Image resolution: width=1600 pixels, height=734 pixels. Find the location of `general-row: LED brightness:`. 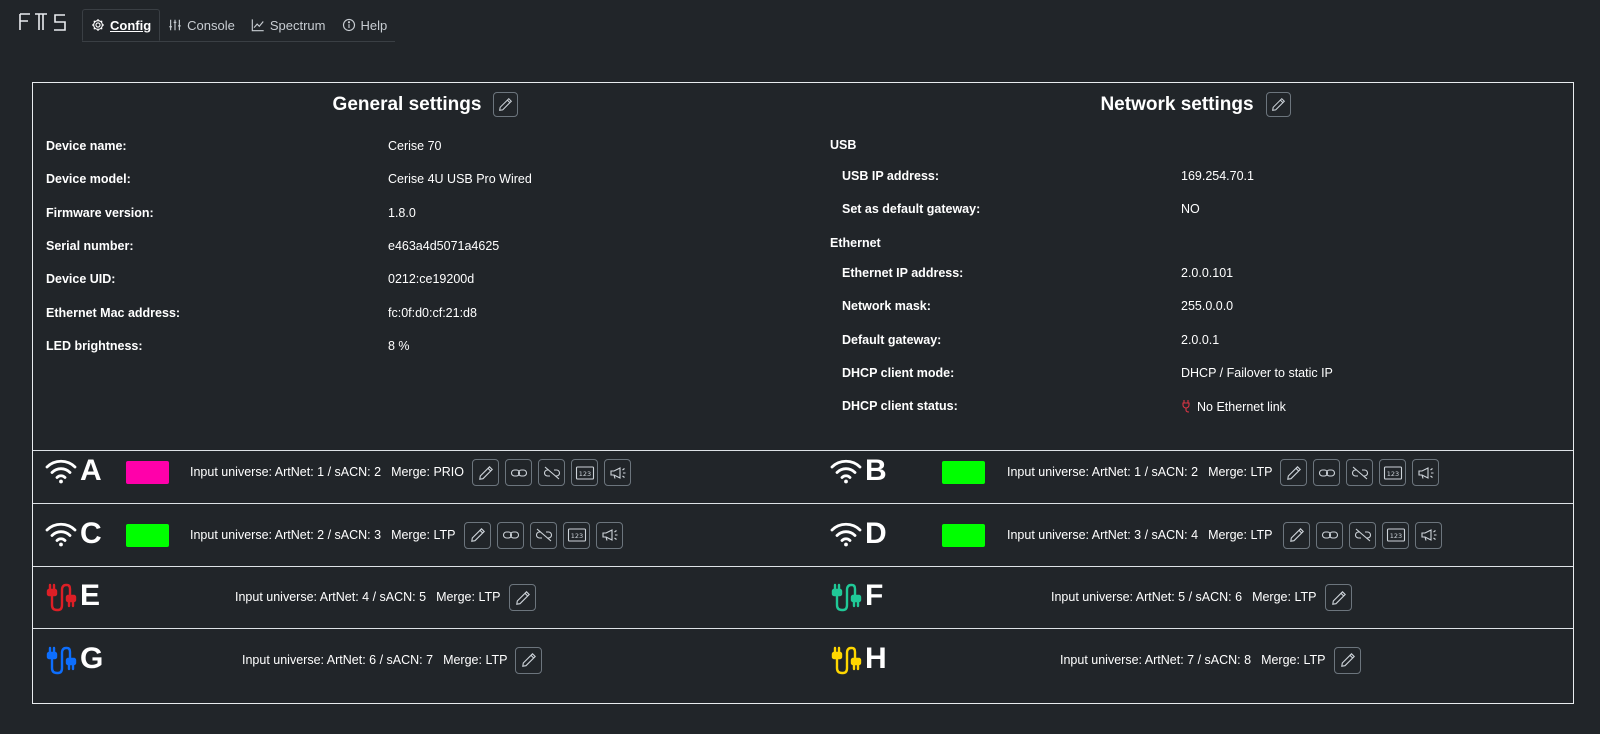

general-row: LED brightness: is located at coordinates (94, 346).